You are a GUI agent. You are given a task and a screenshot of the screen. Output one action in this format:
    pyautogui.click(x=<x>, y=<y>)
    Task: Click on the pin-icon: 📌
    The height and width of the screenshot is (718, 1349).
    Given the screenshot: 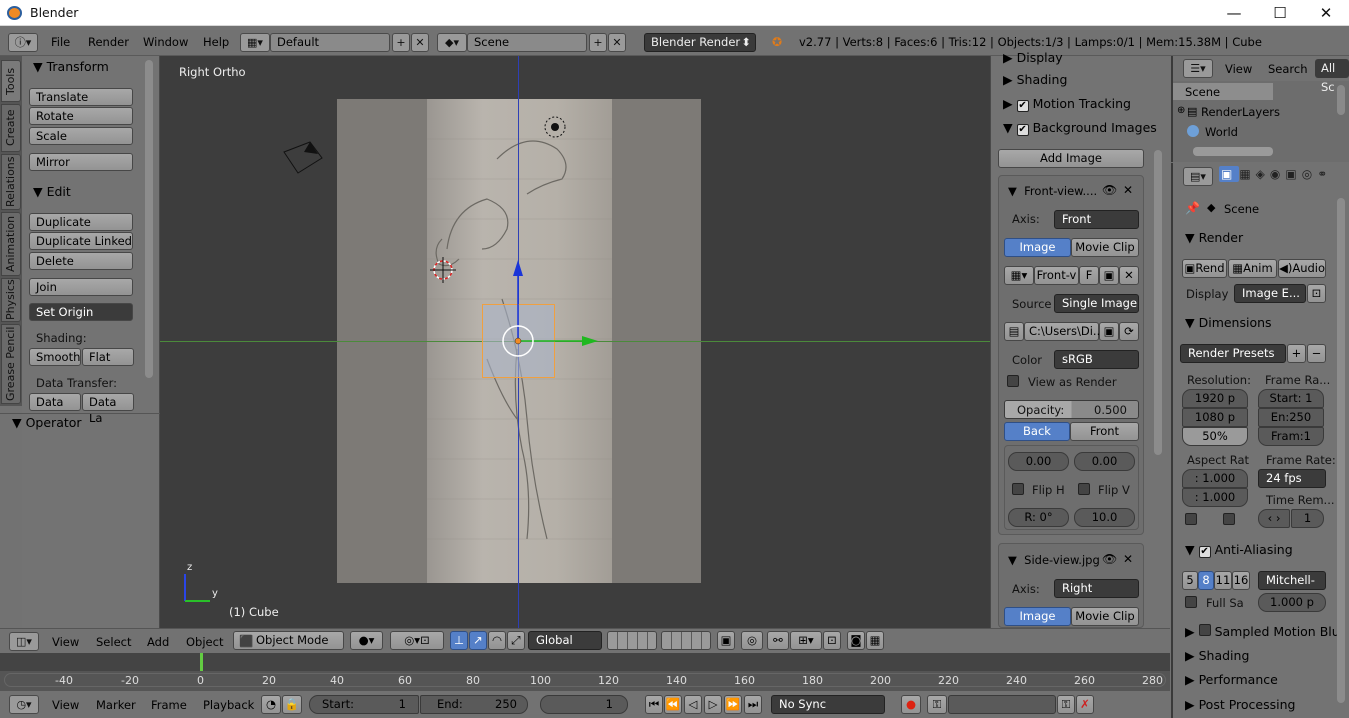 What is the action you would take?
    pyautogui.click(x=1192, y=208)
    